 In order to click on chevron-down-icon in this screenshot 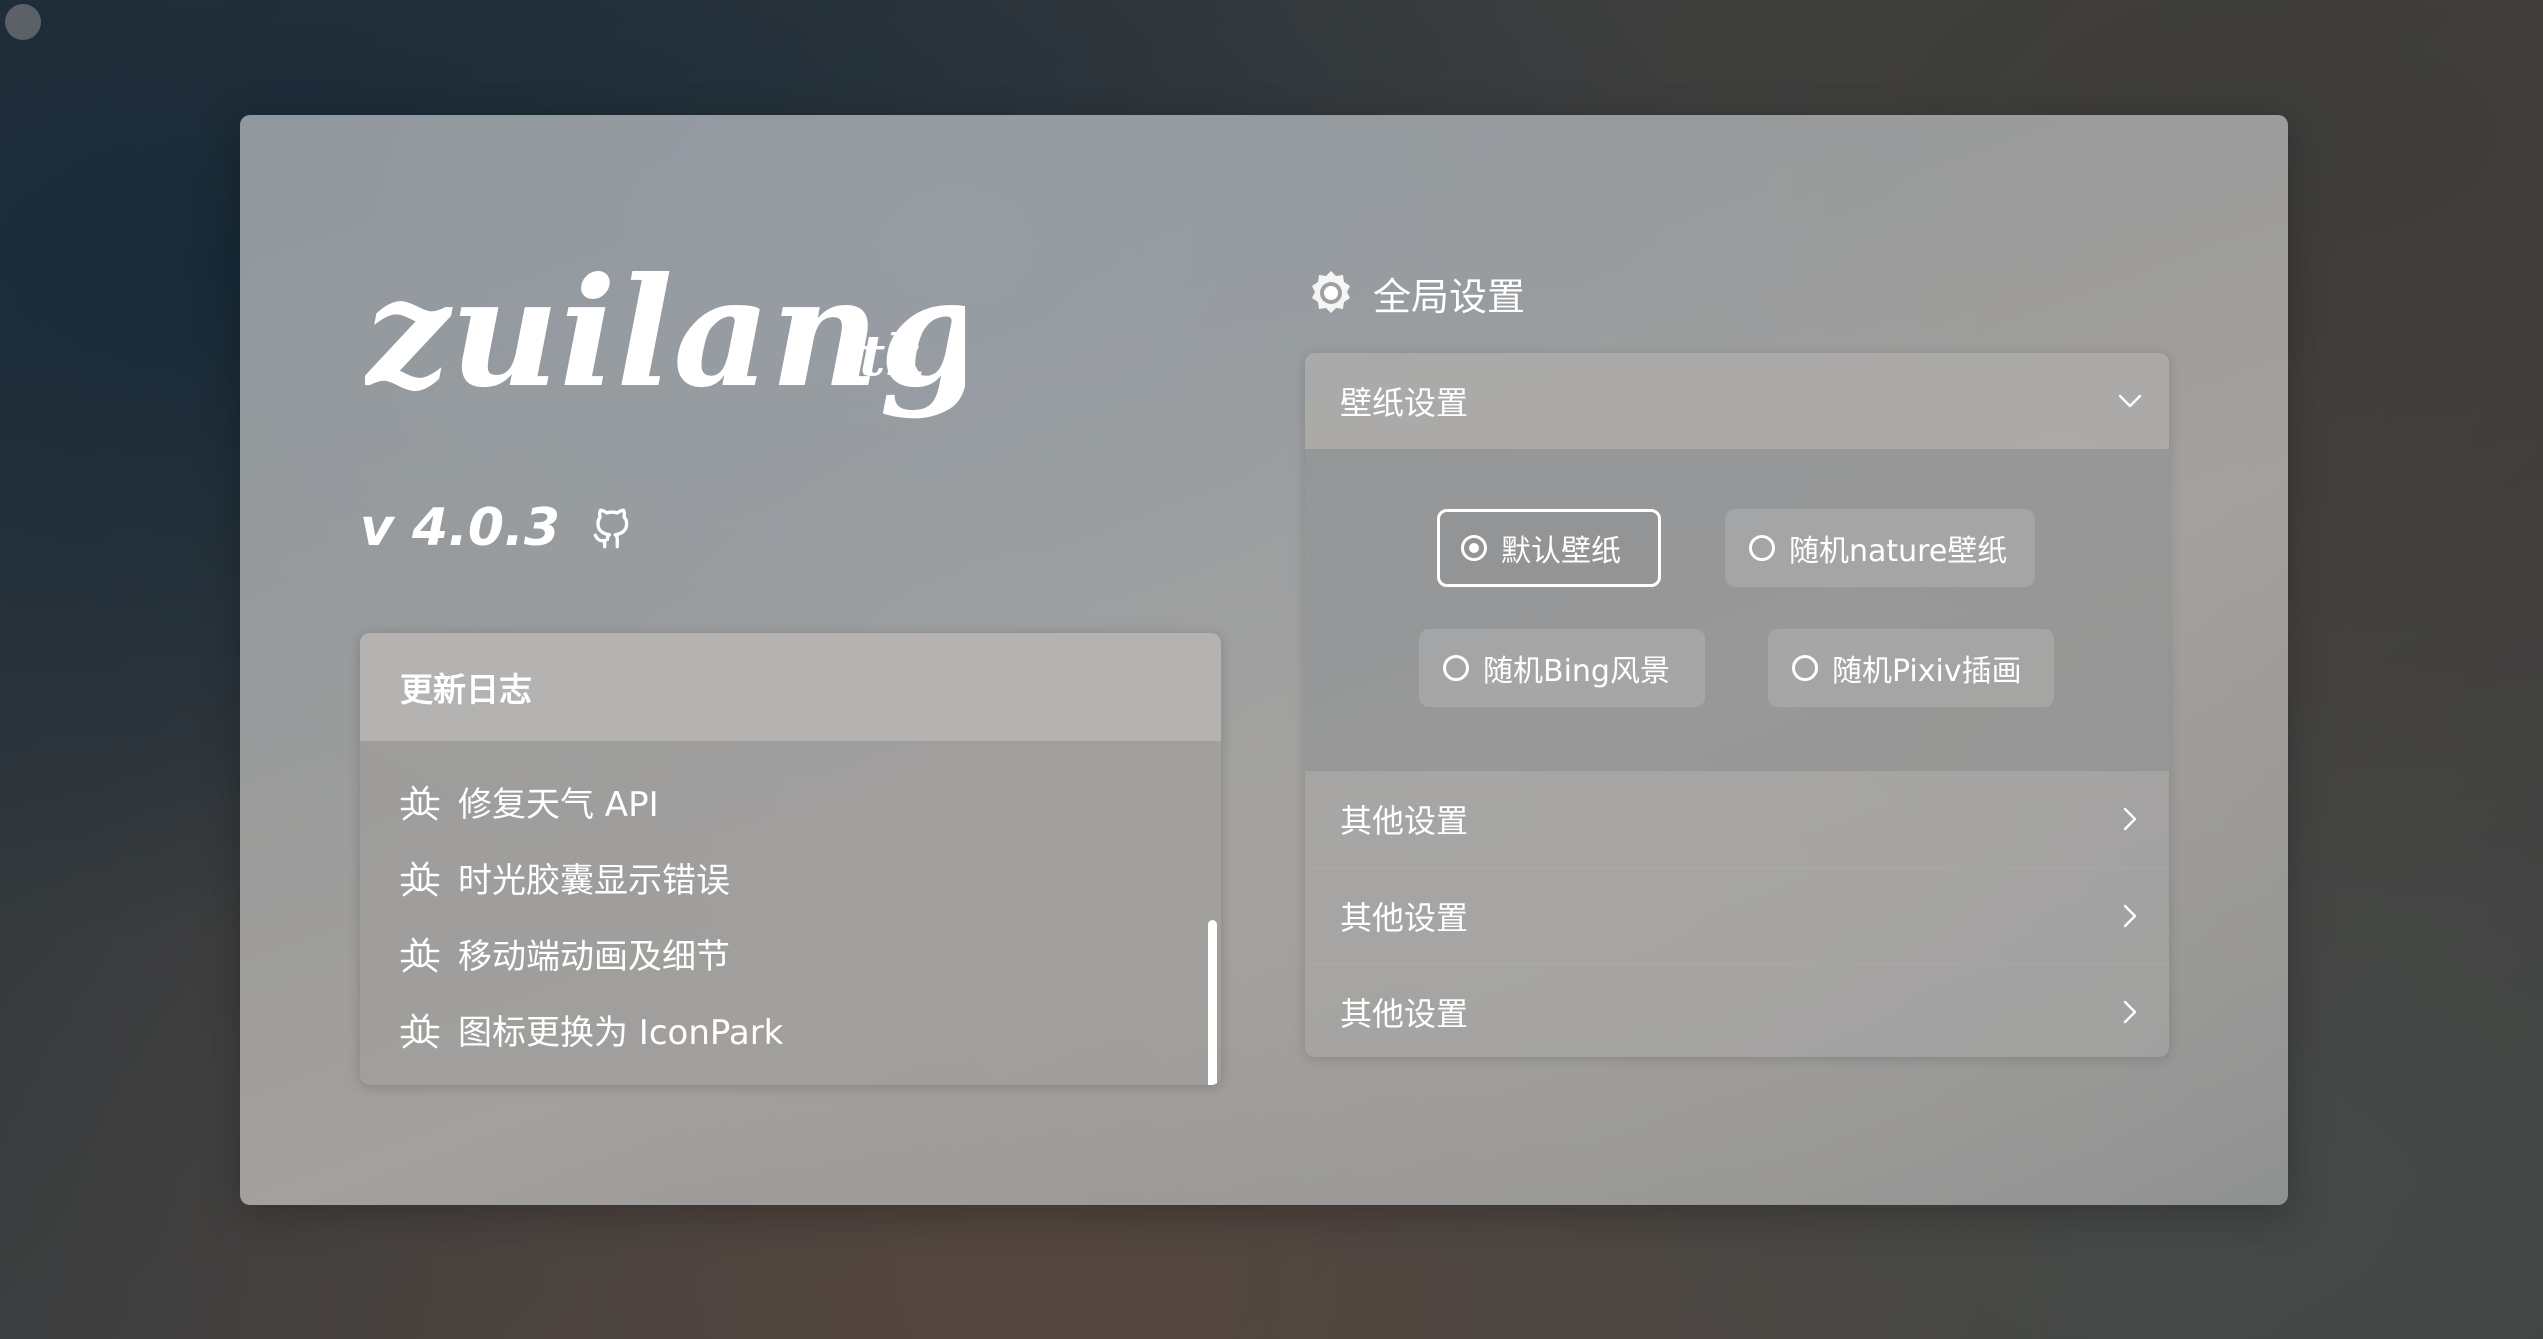, I will do `click(2130, 401)`.